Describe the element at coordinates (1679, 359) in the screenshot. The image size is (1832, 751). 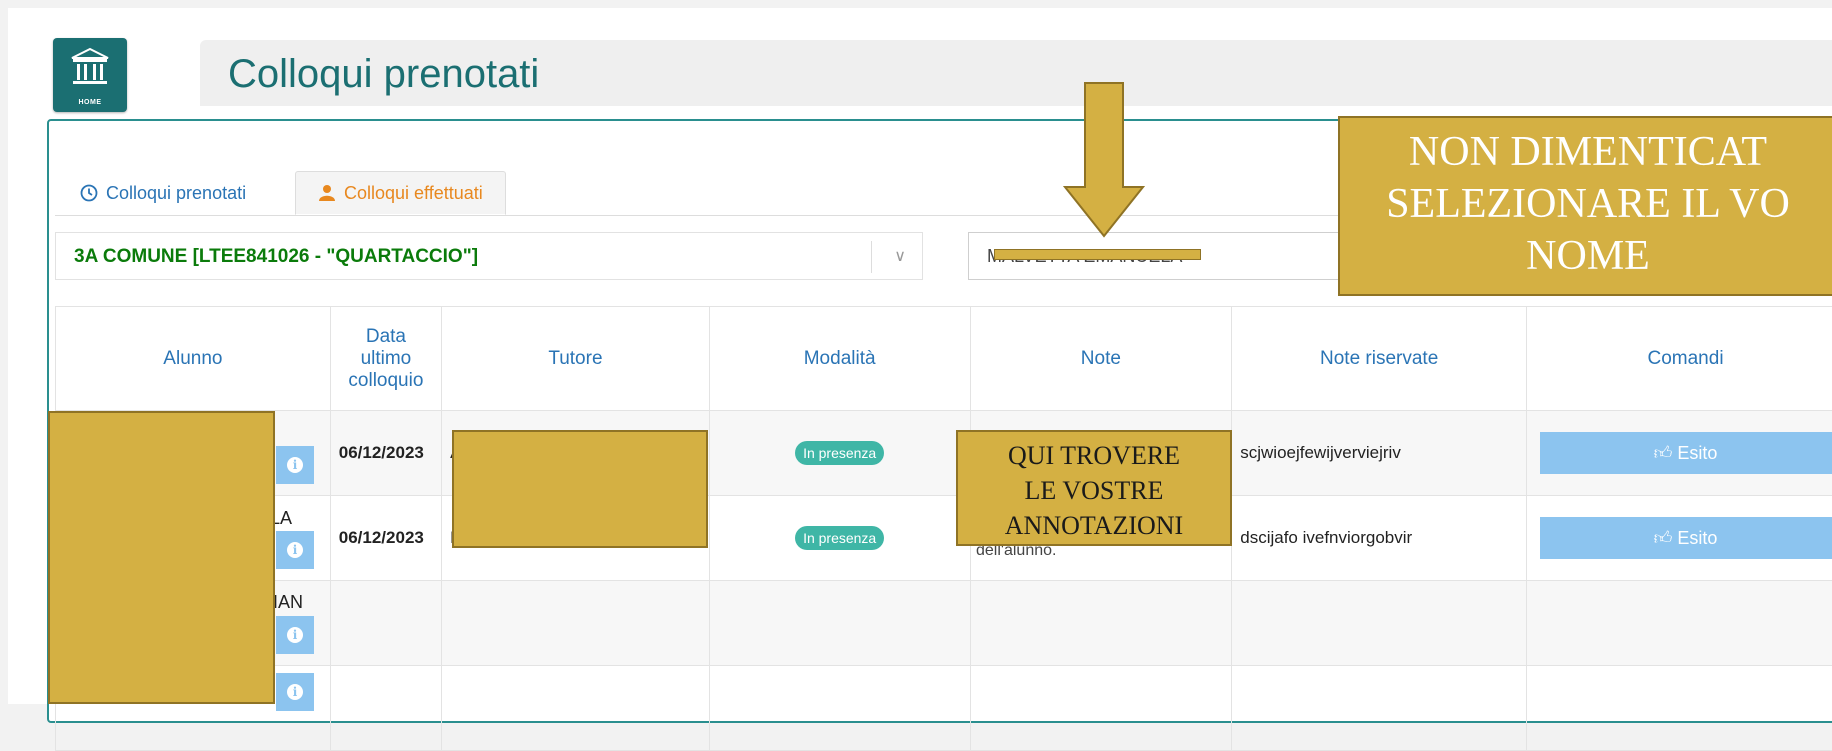
I see `column-header-comandi: Comandi` at that location.